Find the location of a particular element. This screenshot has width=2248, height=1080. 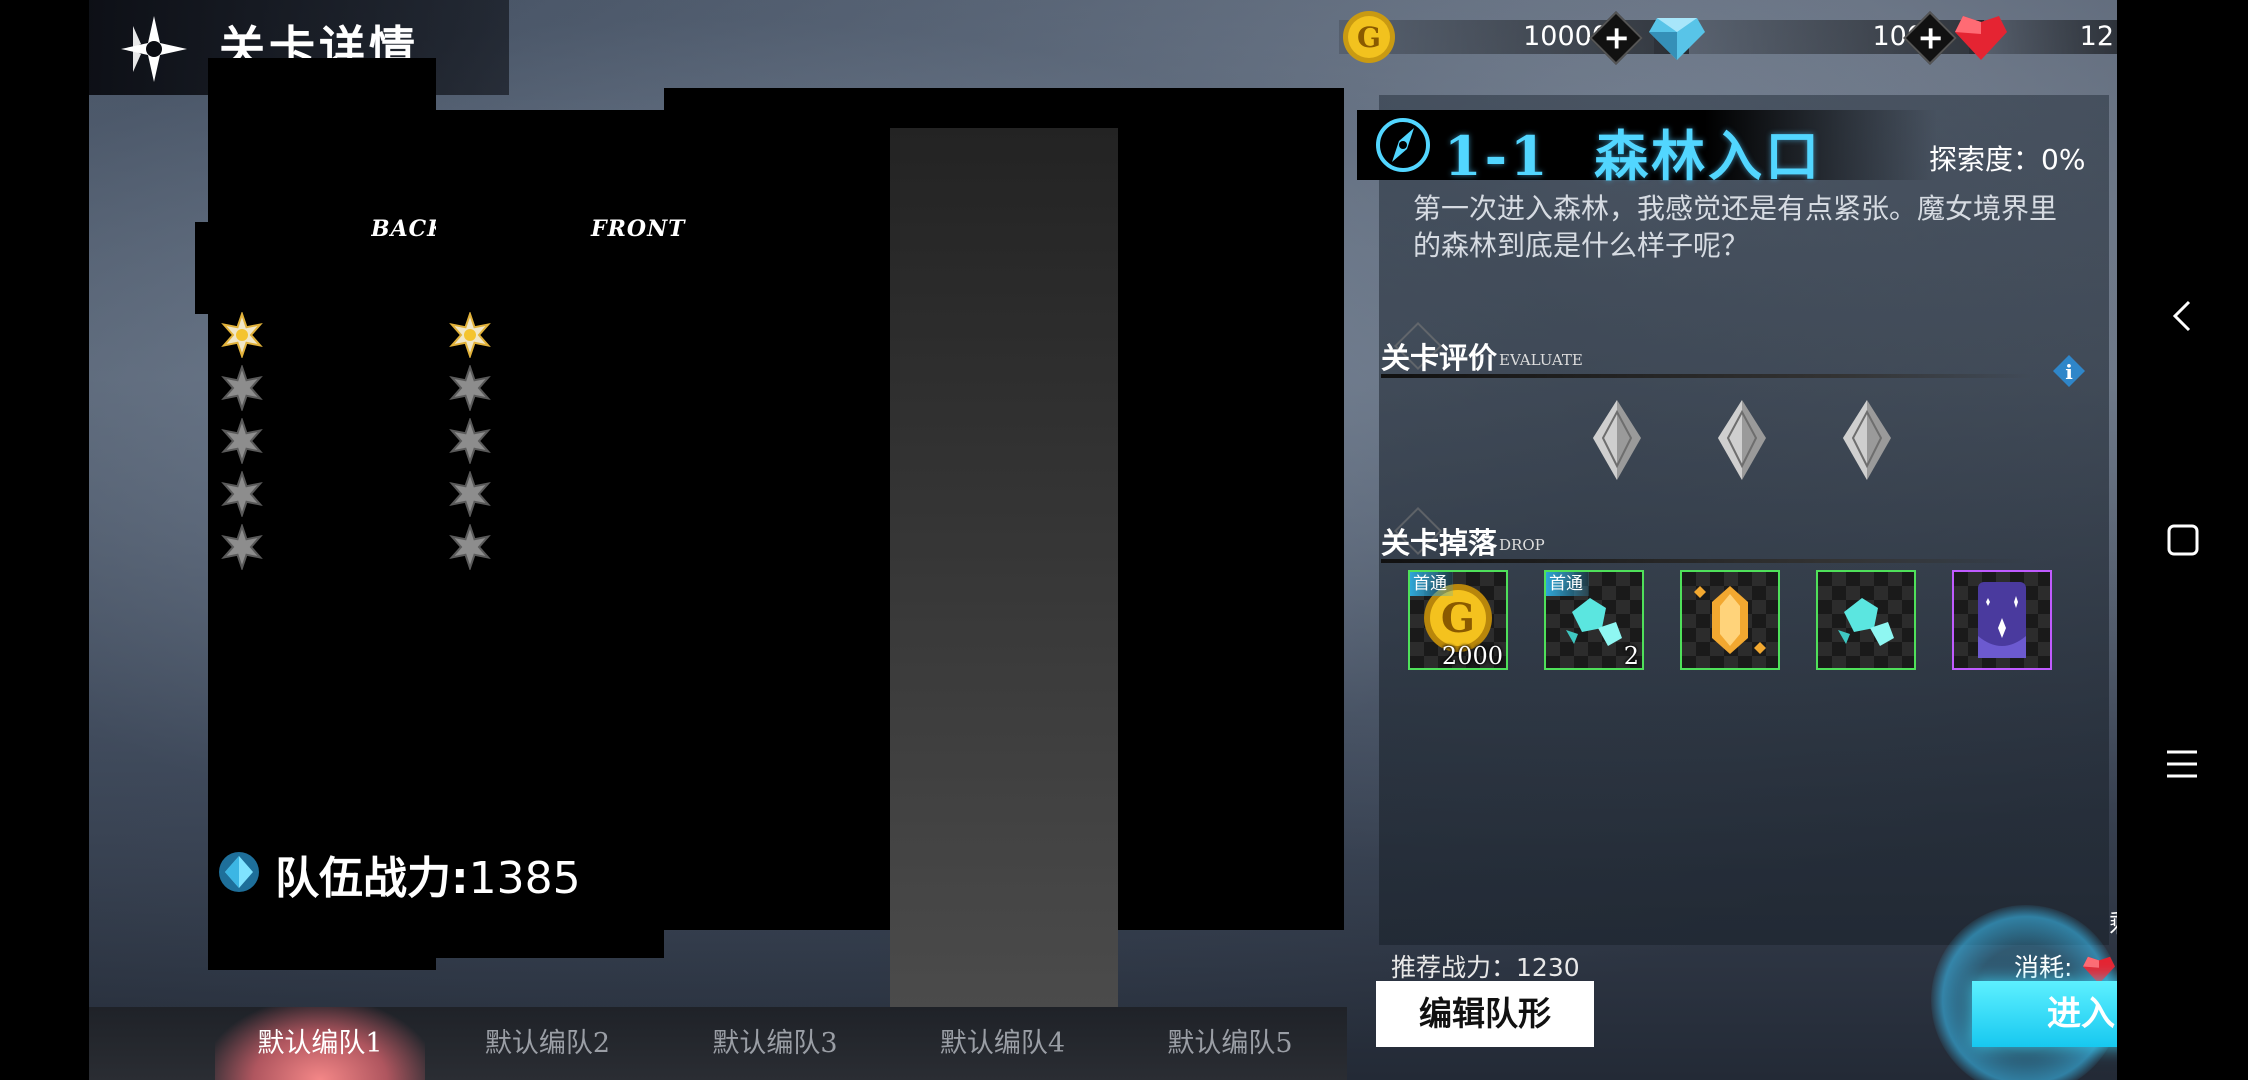

explore-progress: 探索度：0% is located at coordinates (2007, 159).